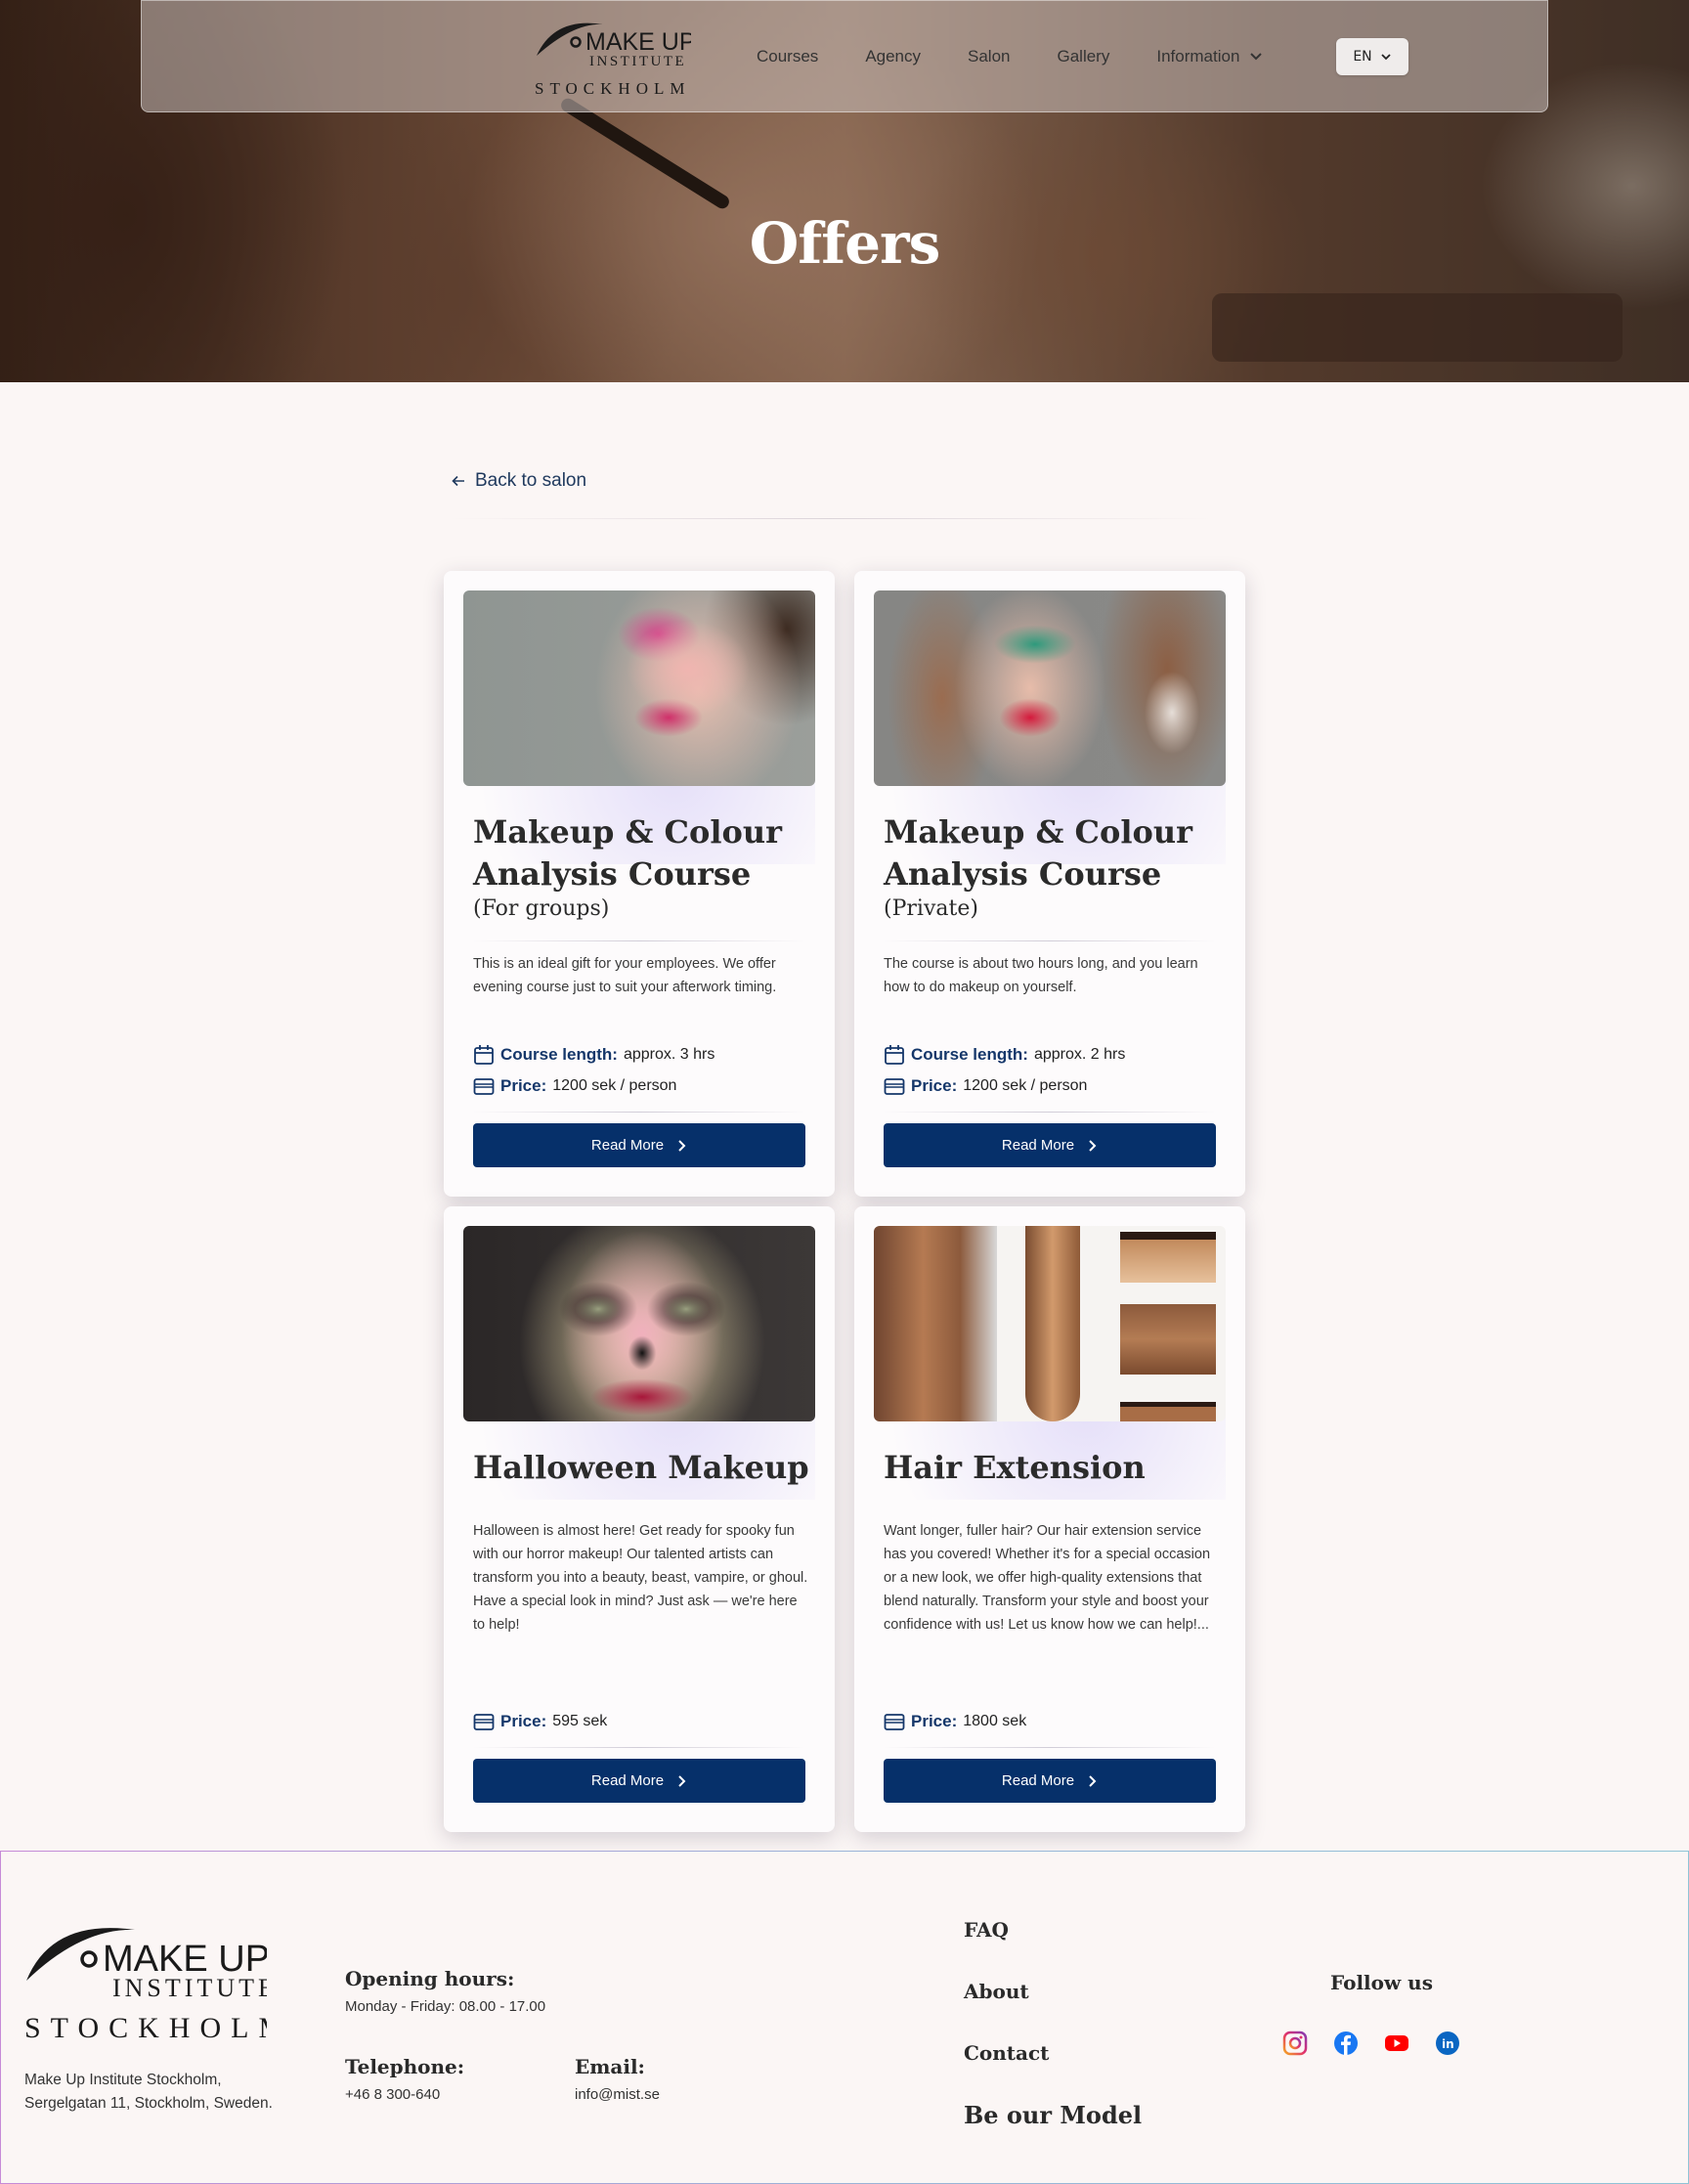  Describe the element at coordinates (445, 2006) in the screenshot. I see `opening-hours-value: Monday - Friday: 08.00 - 17.00` at that location.